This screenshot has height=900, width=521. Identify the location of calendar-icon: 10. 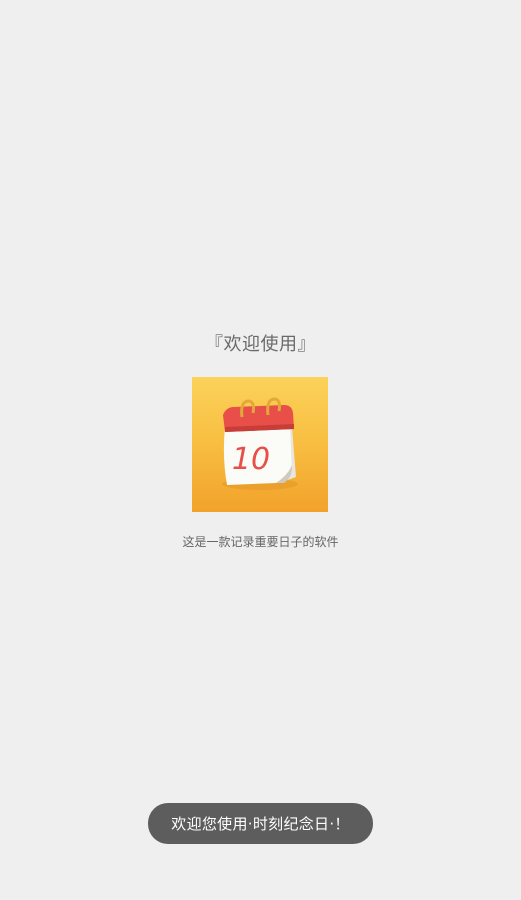
(260, 443).